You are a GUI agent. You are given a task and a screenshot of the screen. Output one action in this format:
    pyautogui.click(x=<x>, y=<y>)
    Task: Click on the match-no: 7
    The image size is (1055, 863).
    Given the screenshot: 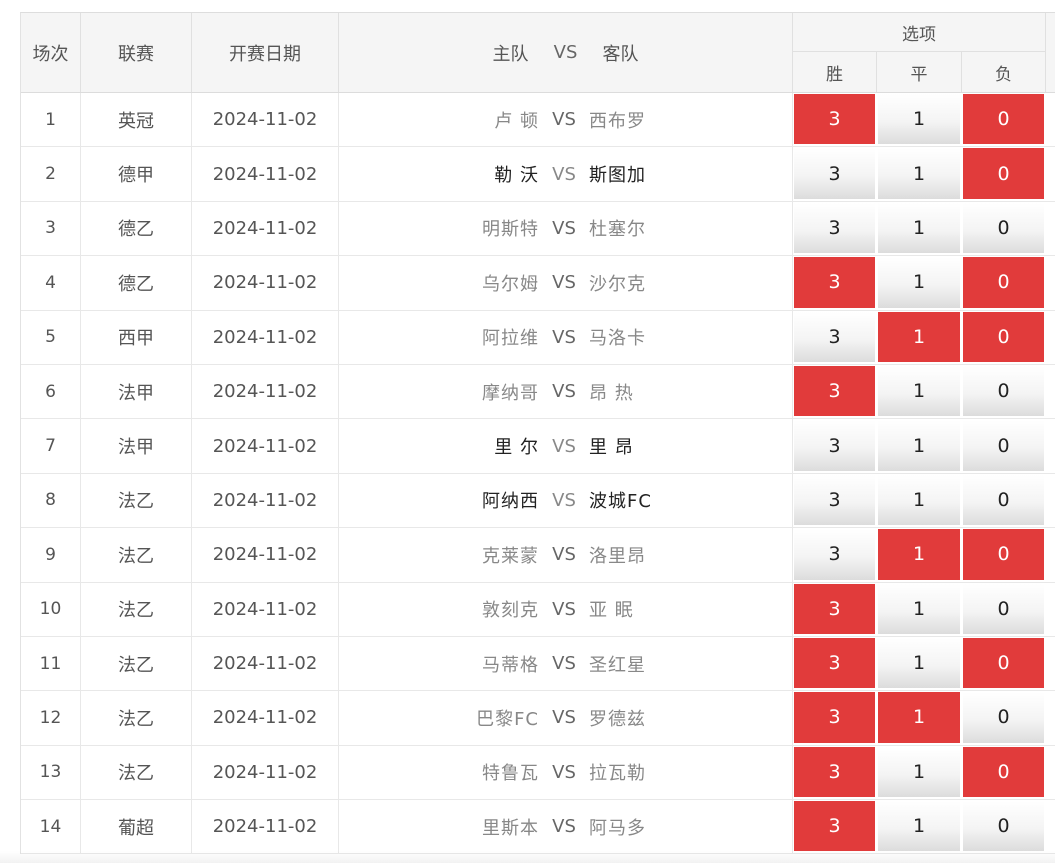 What is the action you would take?
    pyautogui.click(x=51, y=446)
    